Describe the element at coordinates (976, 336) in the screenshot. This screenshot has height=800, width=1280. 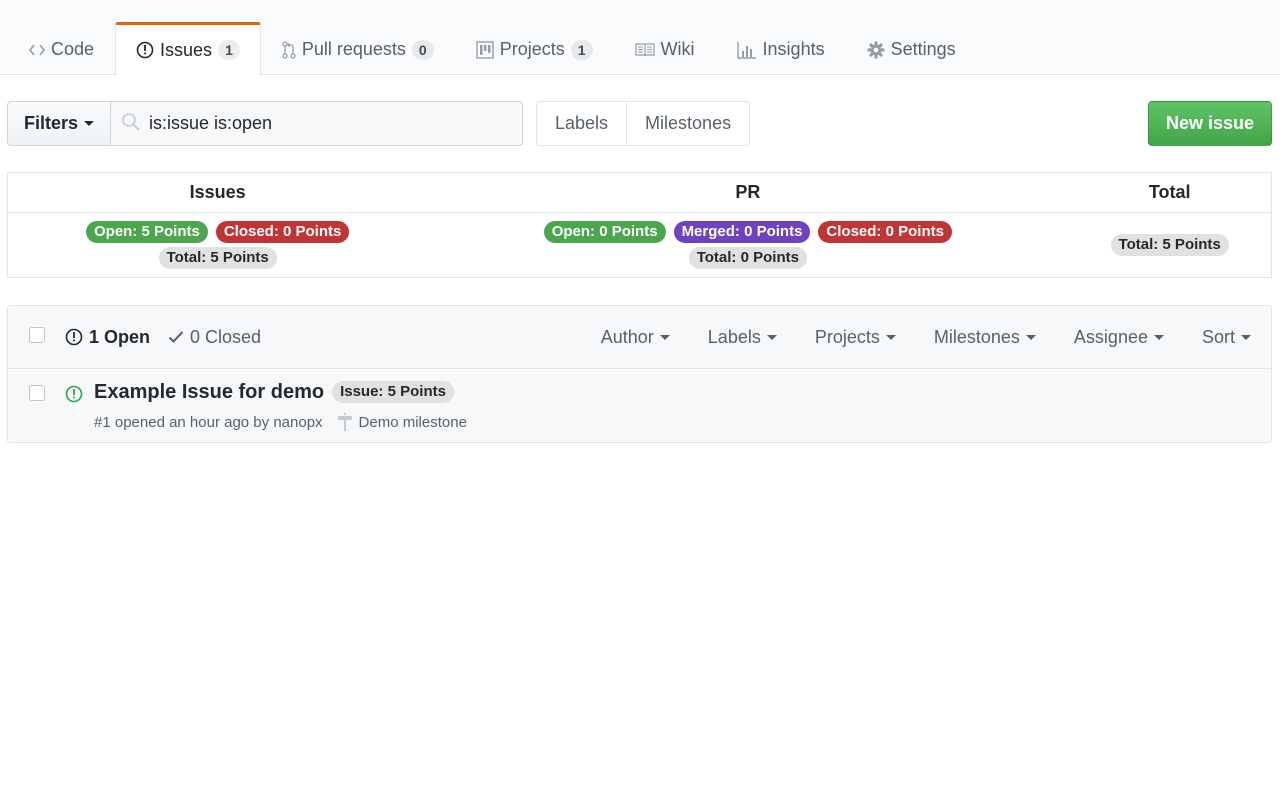
I see `filter-label: Milestones` at that location.